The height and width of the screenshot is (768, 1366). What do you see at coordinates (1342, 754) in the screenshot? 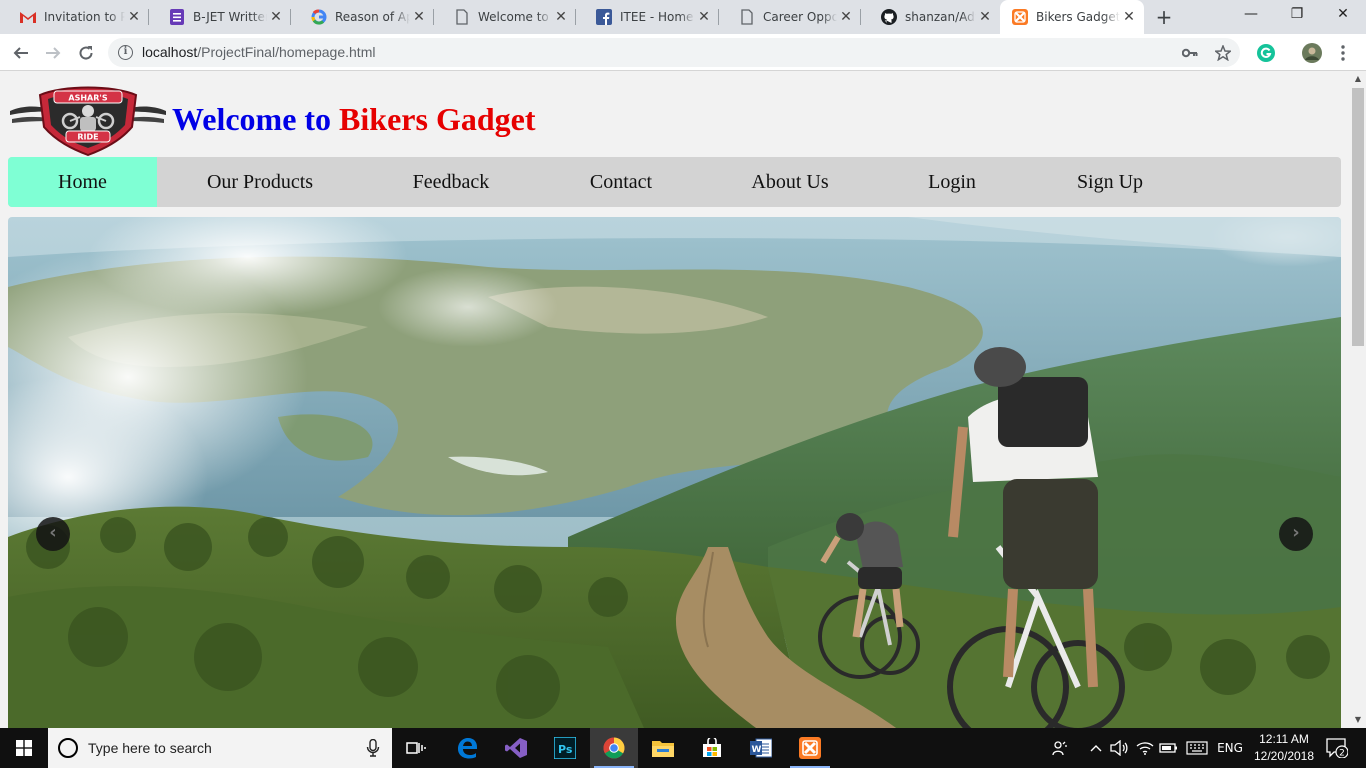
I see `notification-count: 2` at bounding box center [1342, 754].